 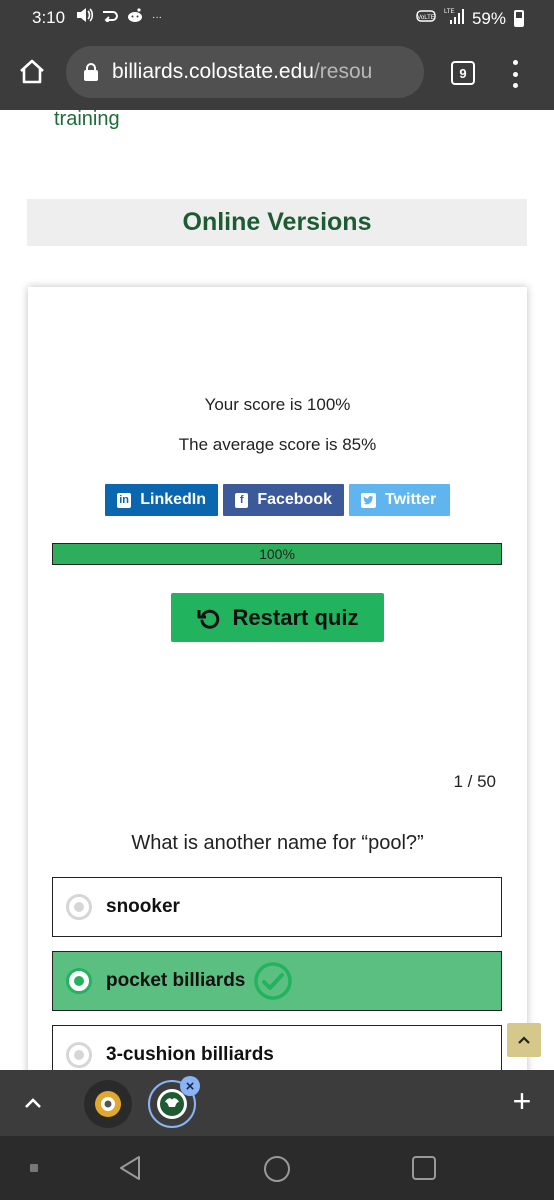 I want to click on new-tab-button: +, so click(x=522, y=1101).